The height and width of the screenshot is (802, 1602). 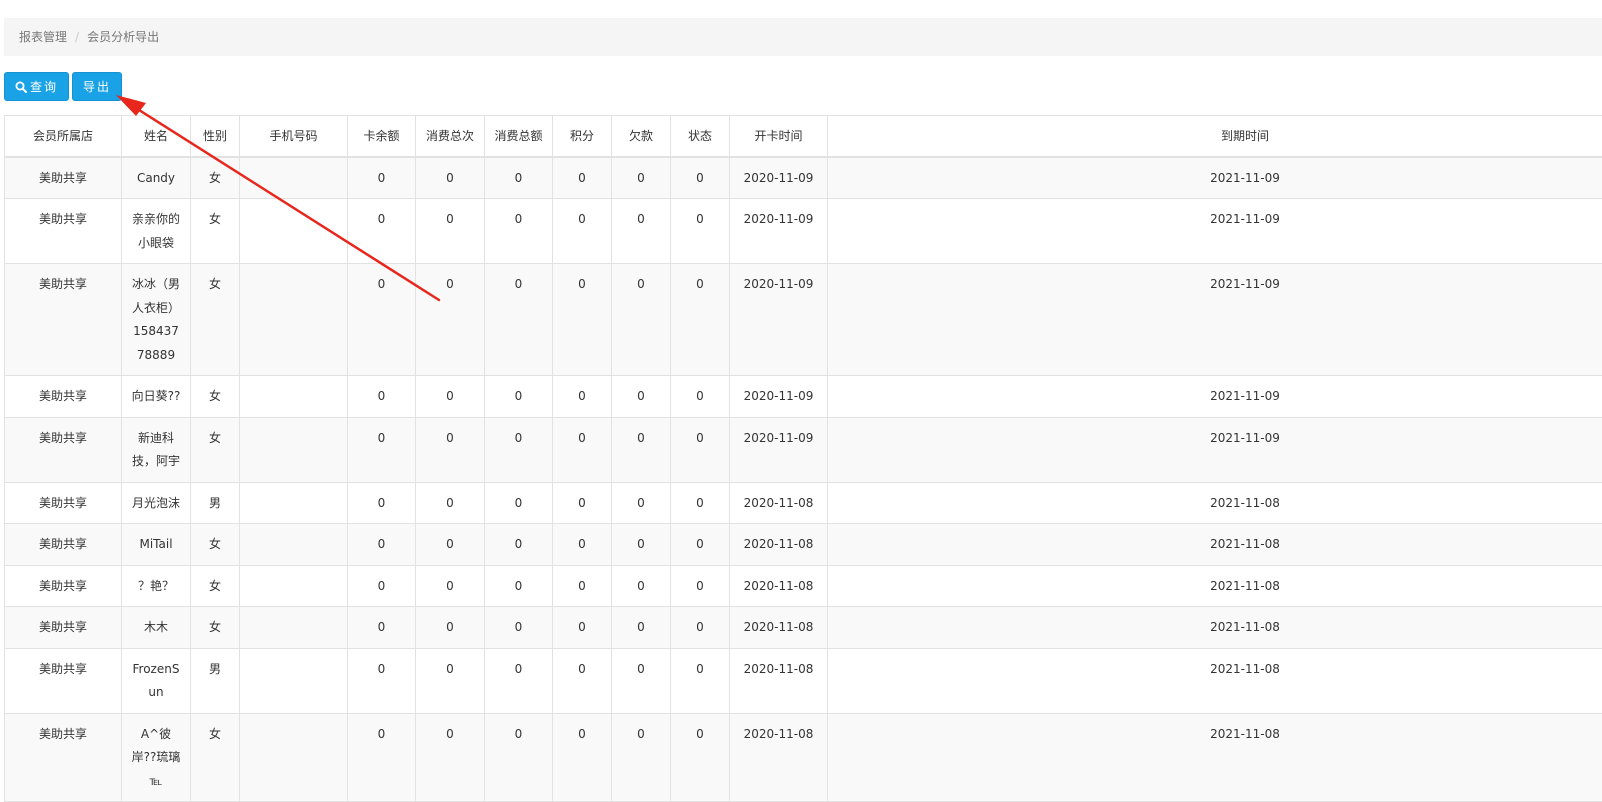 What do you see at coordinates (803, 545) in the screenshot?
I see `table-row: 美助共享MiTail女0000002020-11-082021-11-08` at bounding box center [803, 545].